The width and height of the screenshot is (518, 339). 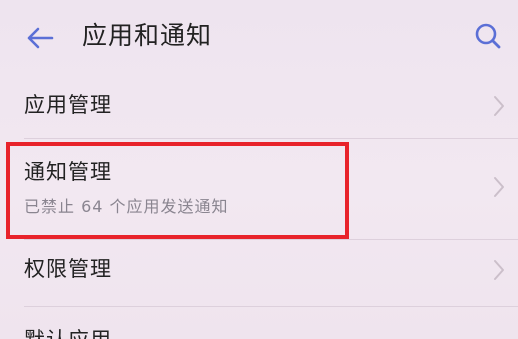 I want to click on list-item-default-apps: 默认应用, so click(x=259, y=323).